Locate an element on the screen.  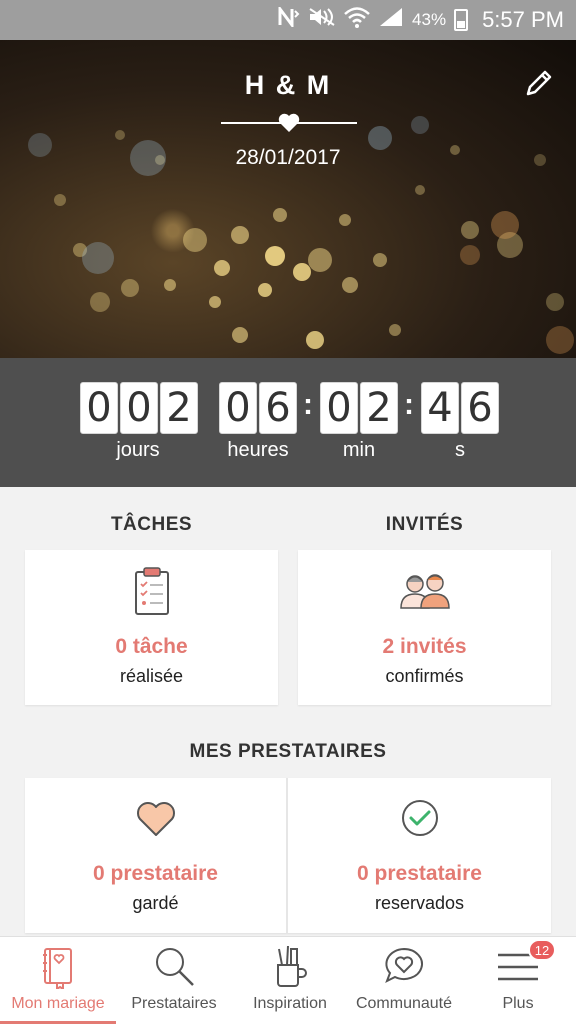
countdown-days-label: jours is located at coordinates (138, 450).